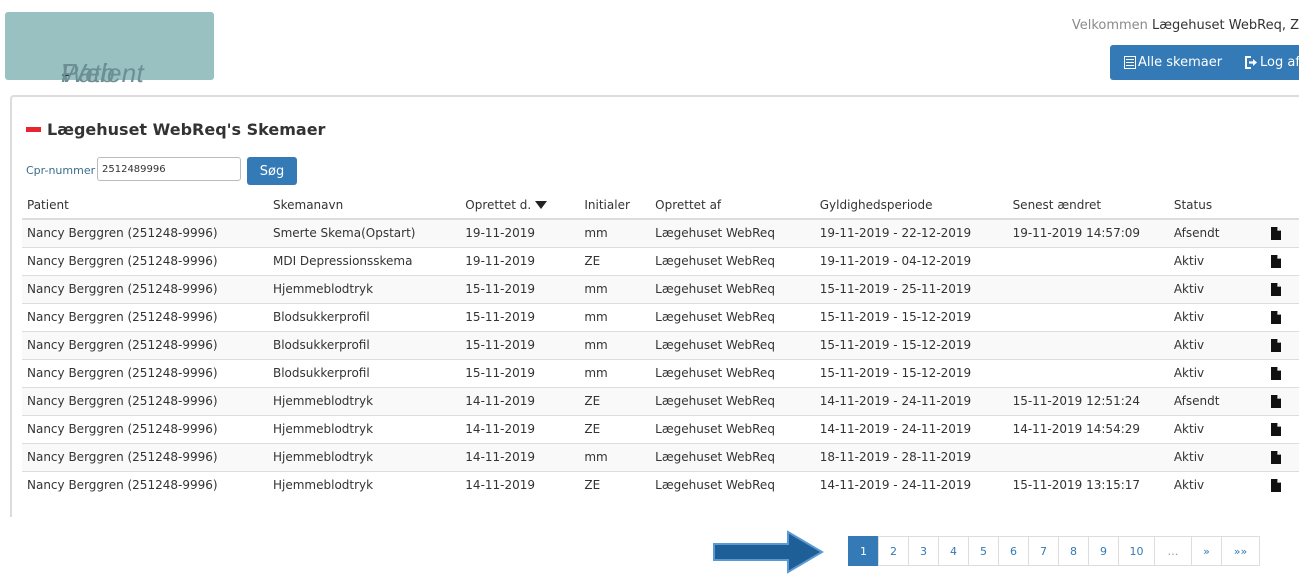 The height and width of the screenshot is (574, 1299). Describe the element at coordinates (1073, 551) in the screenshot. I see `page-8: 8` at that location.